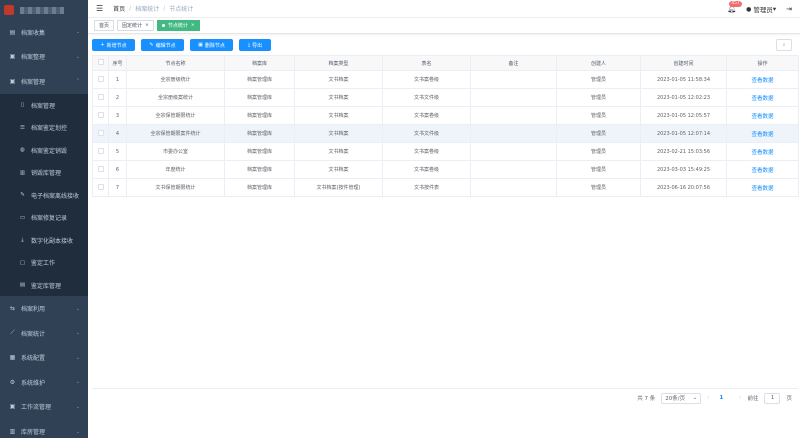  What do you see at coordinates (162, 45) in the screenshot?
I see `edit-node-button: ✎ 编辑节点` at bounding box center [162, 45].